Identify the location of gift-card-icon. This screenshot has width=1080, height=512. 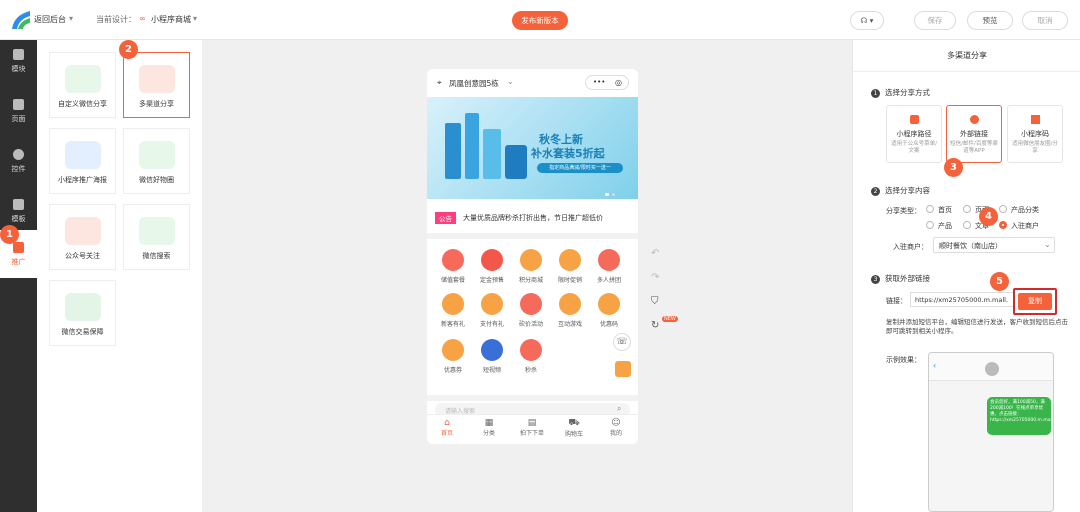
(453, 260).